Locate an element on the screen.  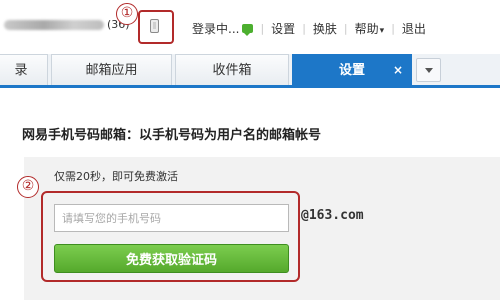
close-icon: × is located at coordinates (398, 70).